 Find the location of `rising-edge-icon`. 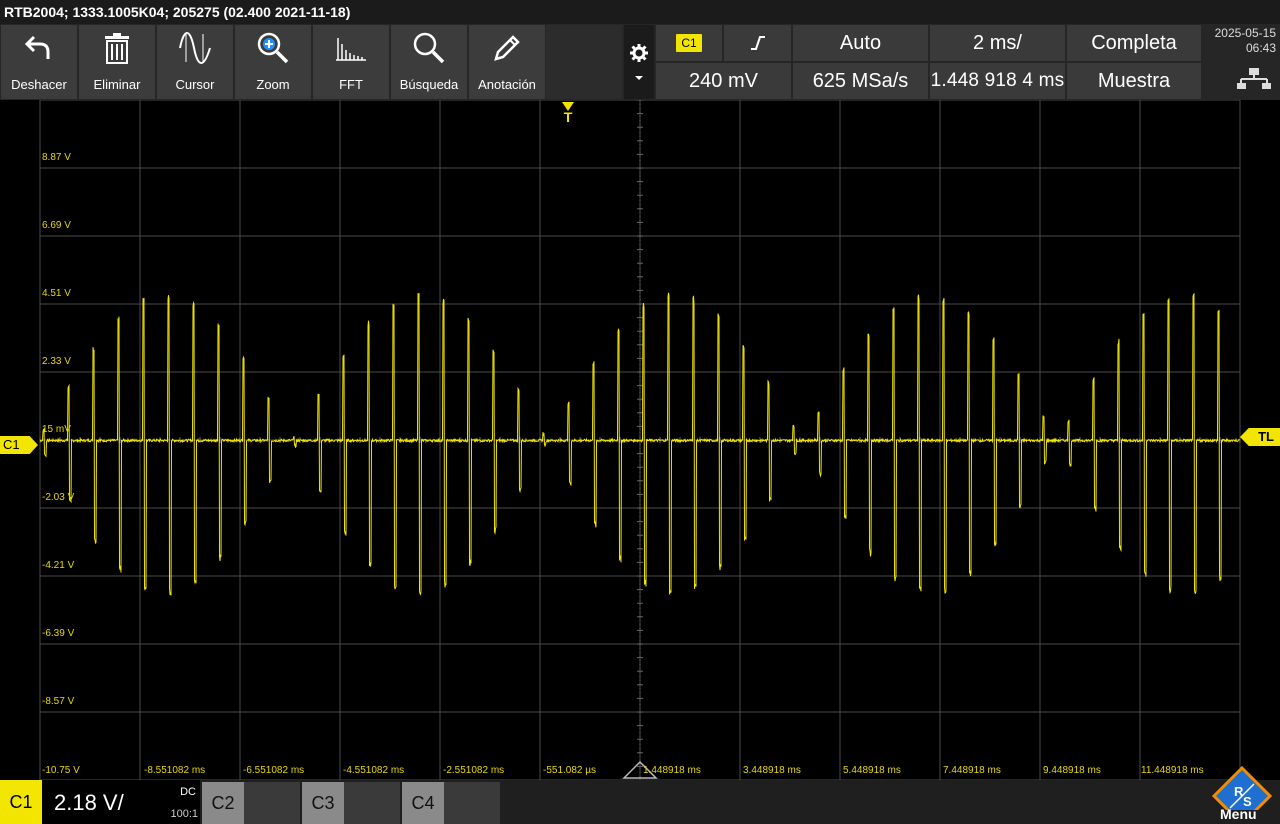

rising-edge-icon is located at coordinates (757, 43).